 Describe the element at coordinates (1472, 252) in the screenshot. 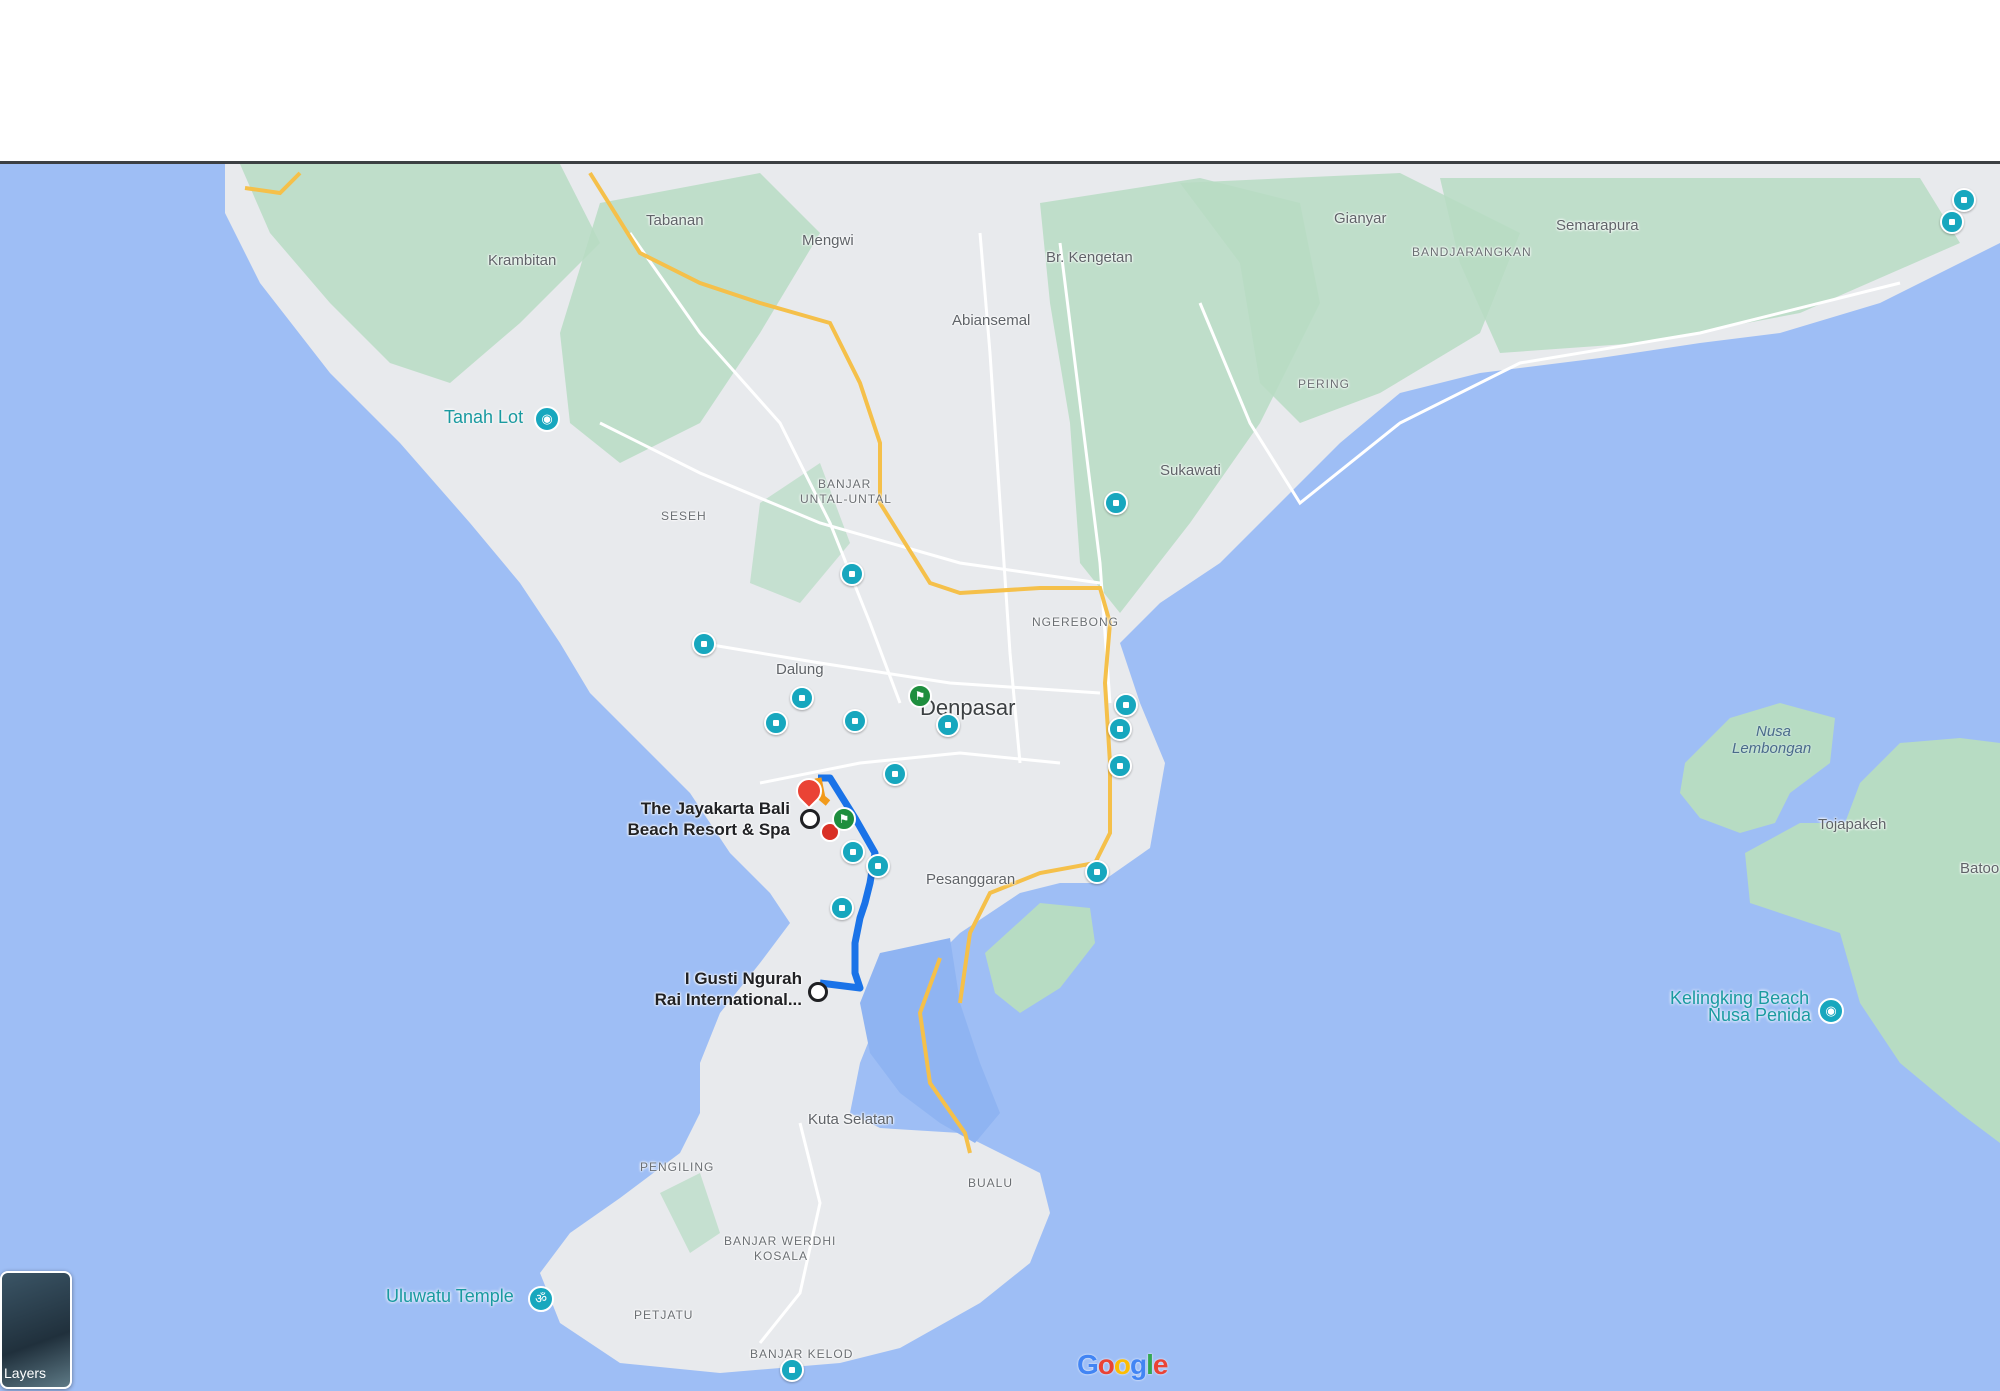

I see `district-label: BANDJARANGKAN` at that location.